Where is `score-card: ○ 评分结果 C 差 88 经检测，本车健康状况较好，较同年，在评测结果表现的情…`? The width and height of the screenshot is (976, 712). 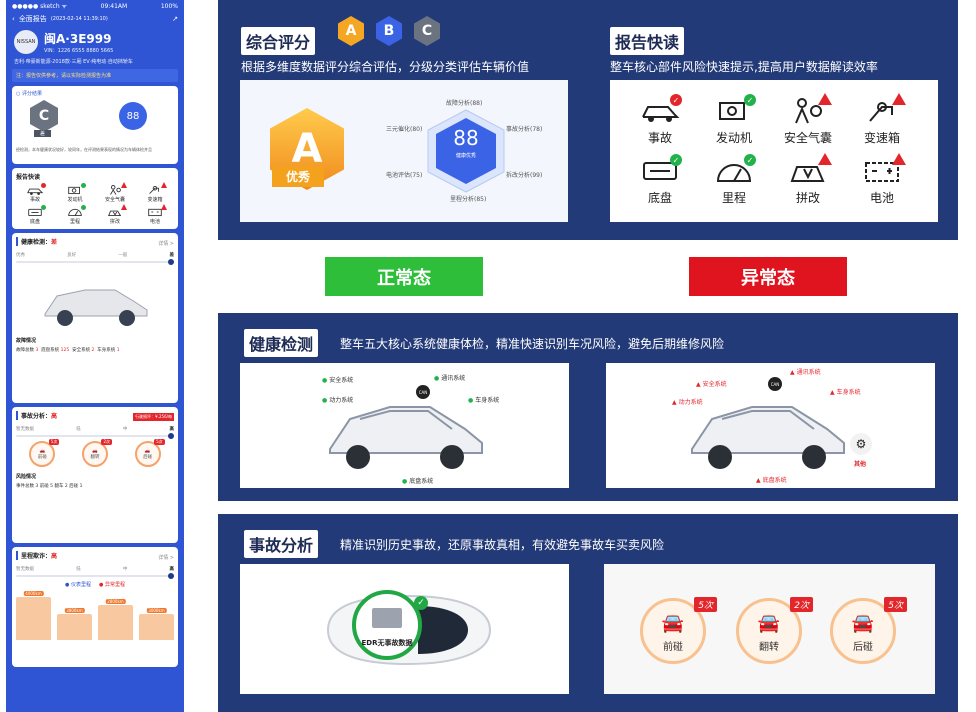 score-card: ○ 评分结果 C 差 88 经检测，本车健康状况较好，较同年，在评测结果表现的情… is located at coordinates (95, 125).